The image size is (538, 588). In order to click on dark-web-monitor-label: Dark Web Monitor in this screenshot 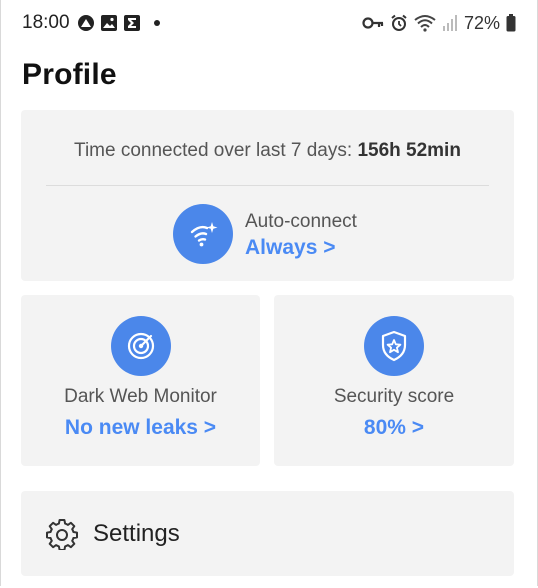, I will do `click(140, 396)`.